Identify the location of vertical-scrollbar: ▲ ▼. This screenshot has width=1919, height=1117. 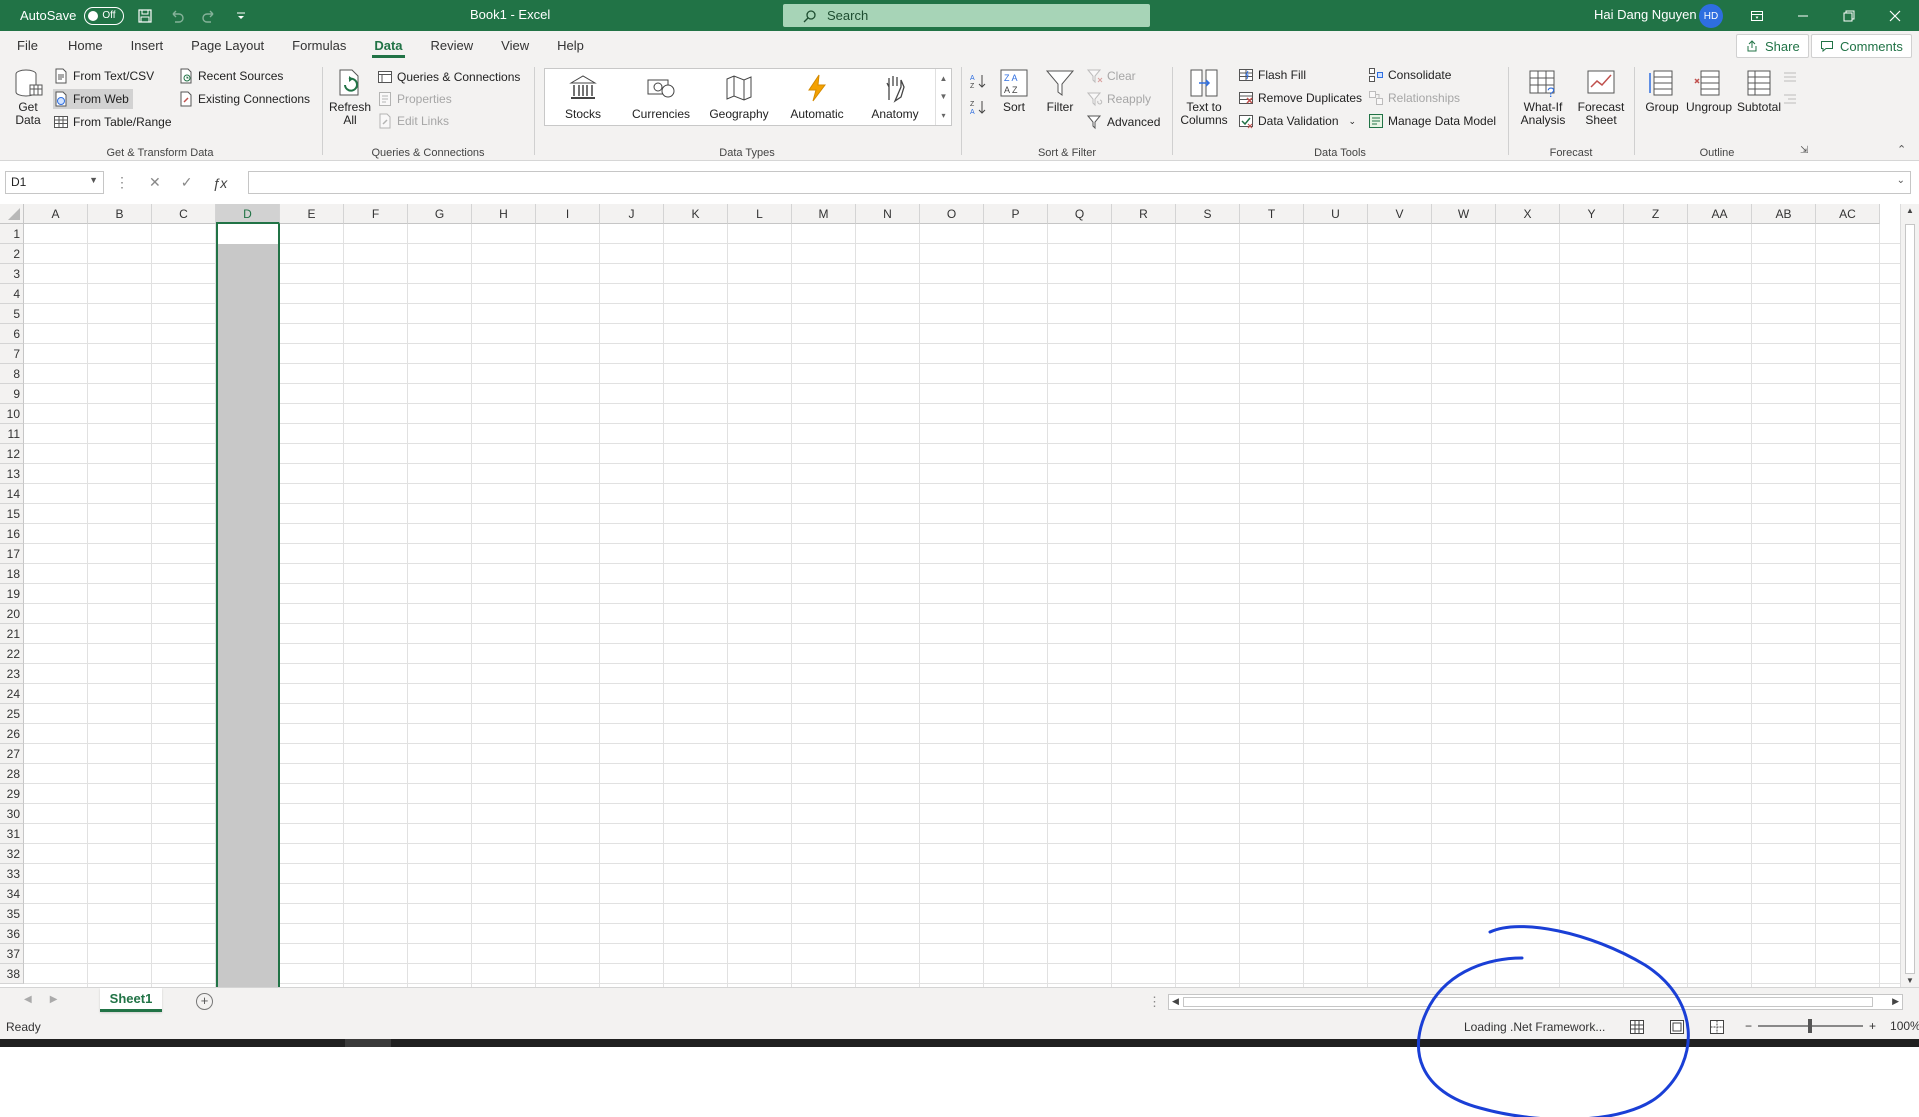
(1909, 595).